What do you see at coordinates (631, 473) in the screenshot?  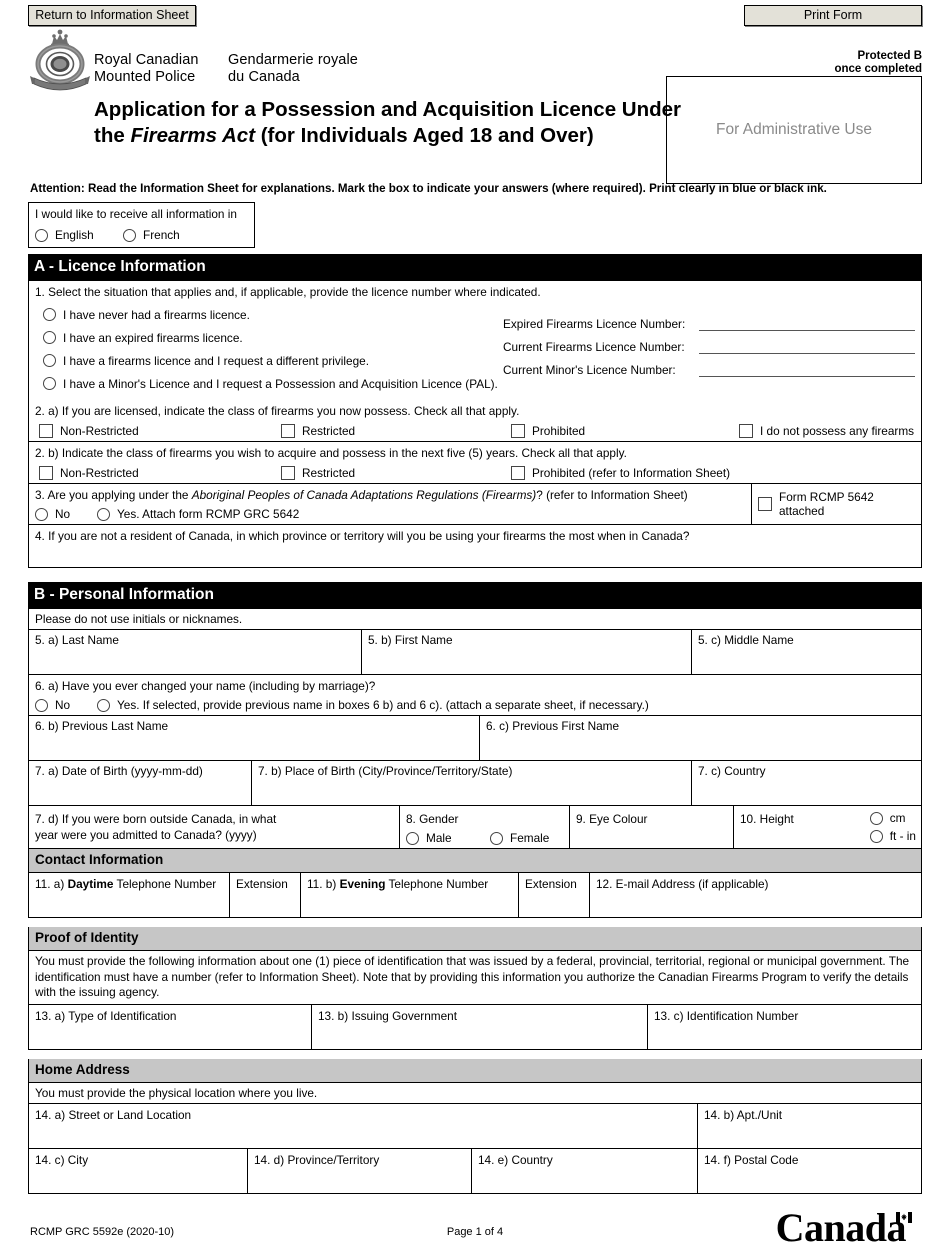 I see `q2b-option-2-label: Prohibited (refer to Information Sheet)` at bounding box center [631, 473].